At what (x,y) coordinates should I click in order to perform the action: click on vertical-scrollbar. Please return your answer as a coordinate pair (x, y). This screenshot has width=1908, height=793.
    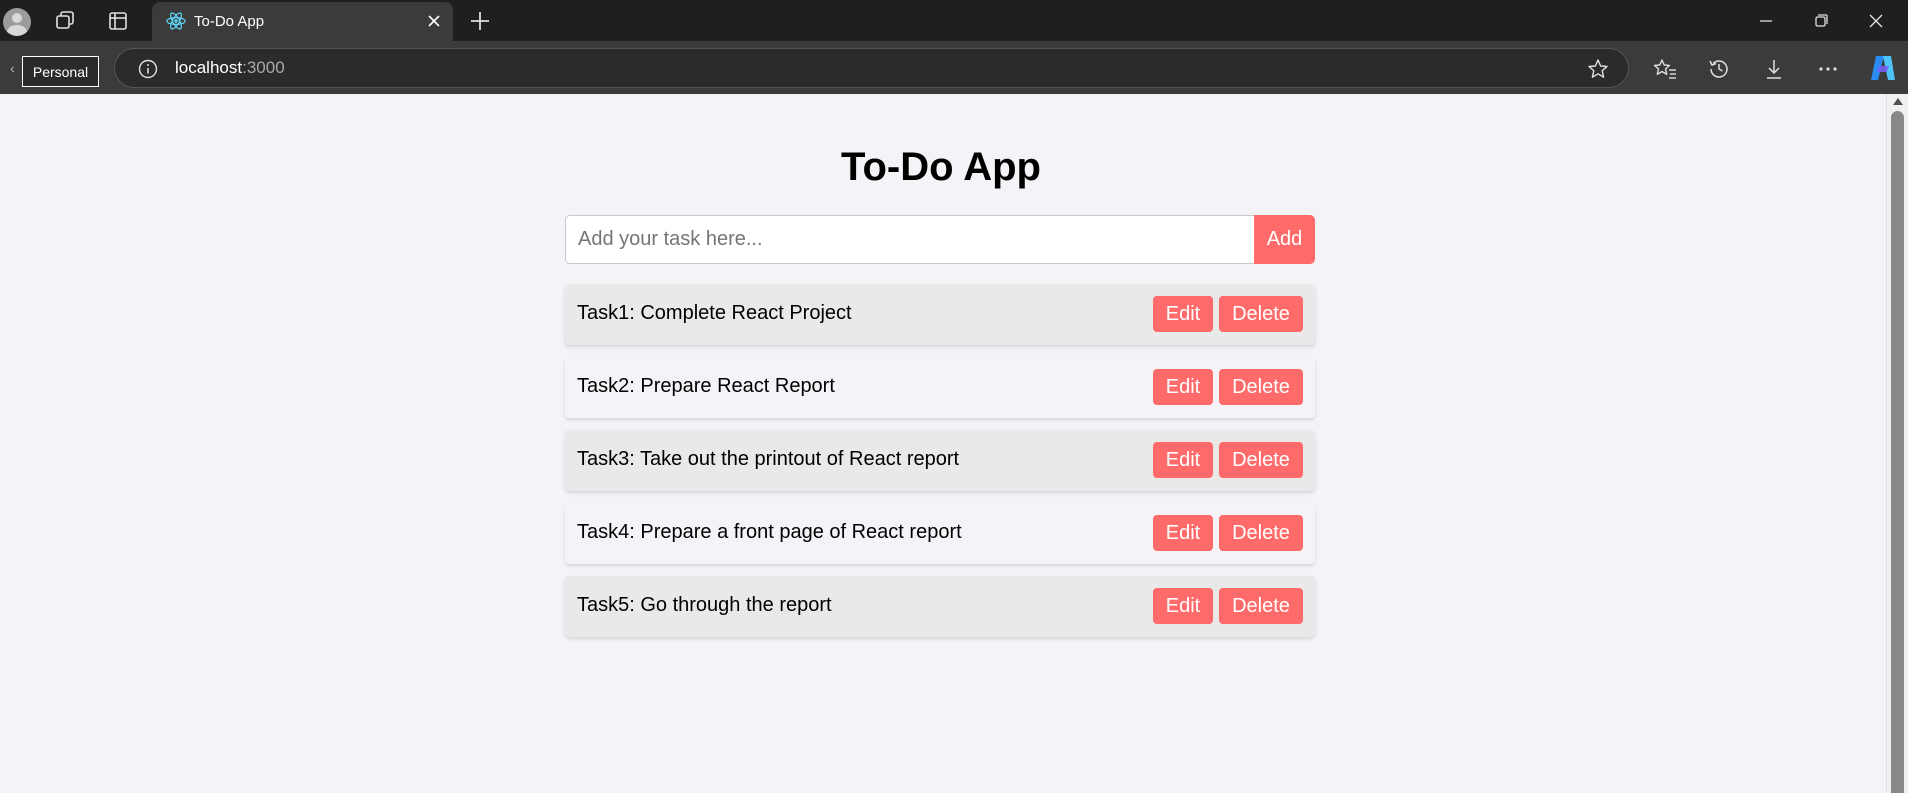
    Looking at the image, I should click on (1897, 443).